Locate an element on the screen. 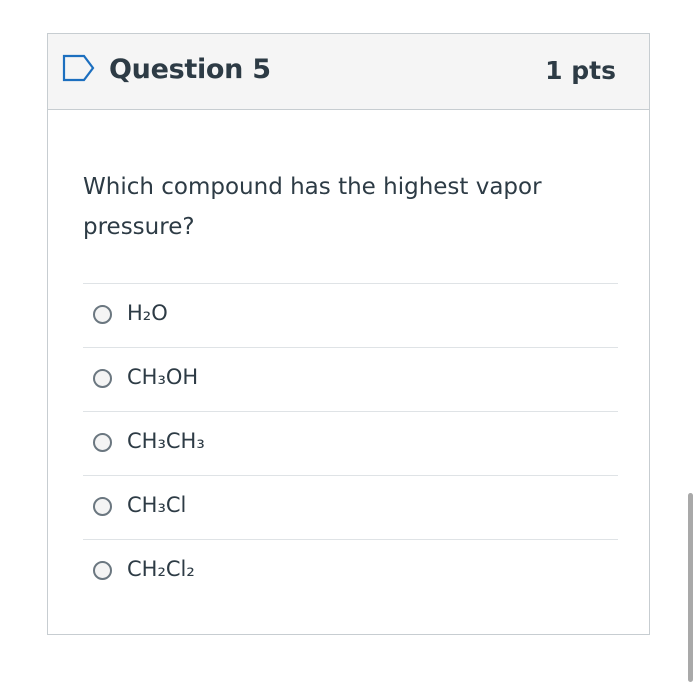 This screenshot has height=682, width=700. answer-option: H₂O is located at coordinates (350, 315).